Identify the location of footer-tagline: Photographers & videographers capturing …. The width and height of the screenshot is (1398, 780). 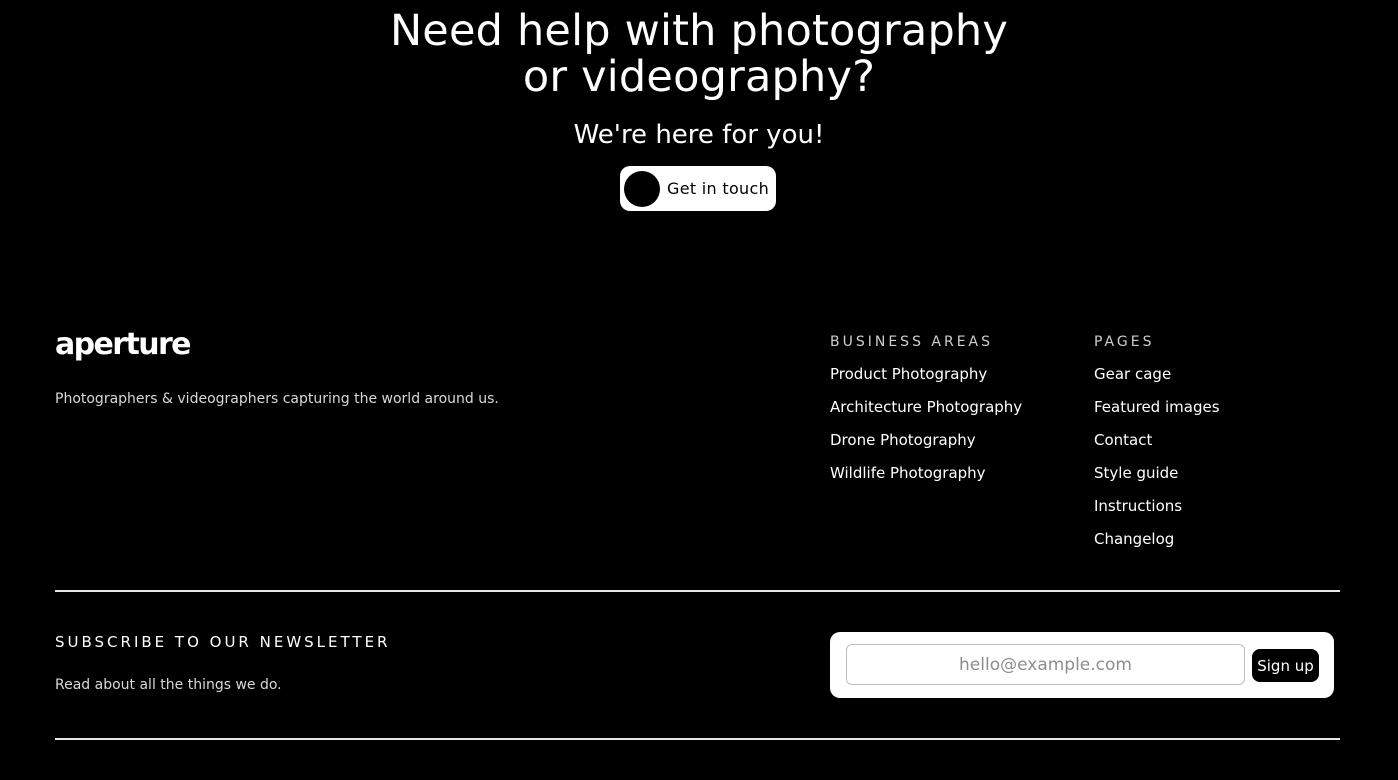
(277, 399).